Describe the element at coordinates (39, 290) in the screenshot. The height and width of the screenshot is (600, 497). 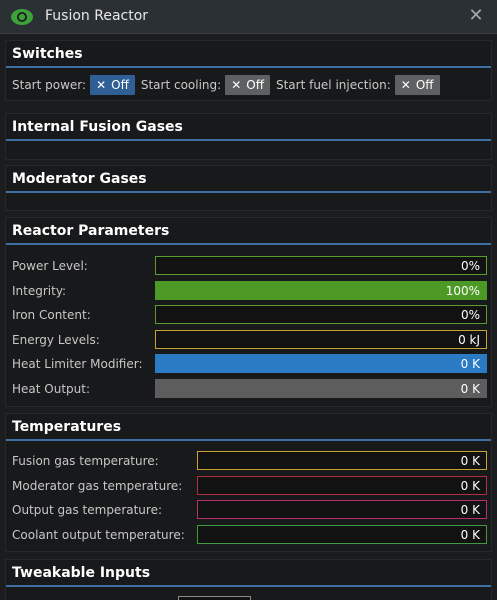
I see `parameter-label: Integrity:` at that location.